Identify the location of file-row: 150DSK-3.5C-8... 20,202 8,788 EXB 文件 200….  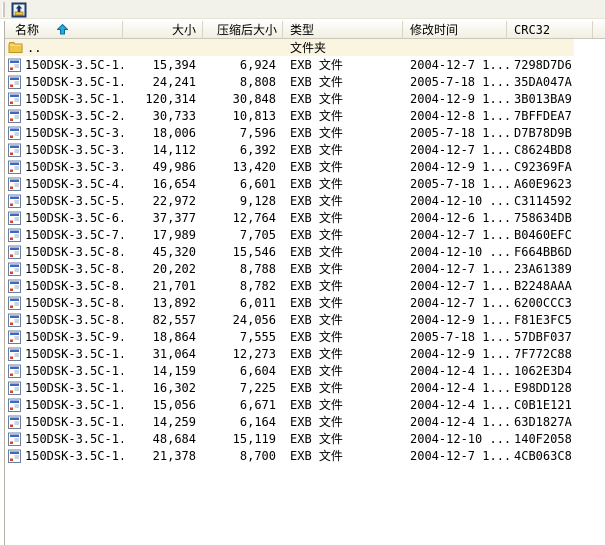
(305, 268).